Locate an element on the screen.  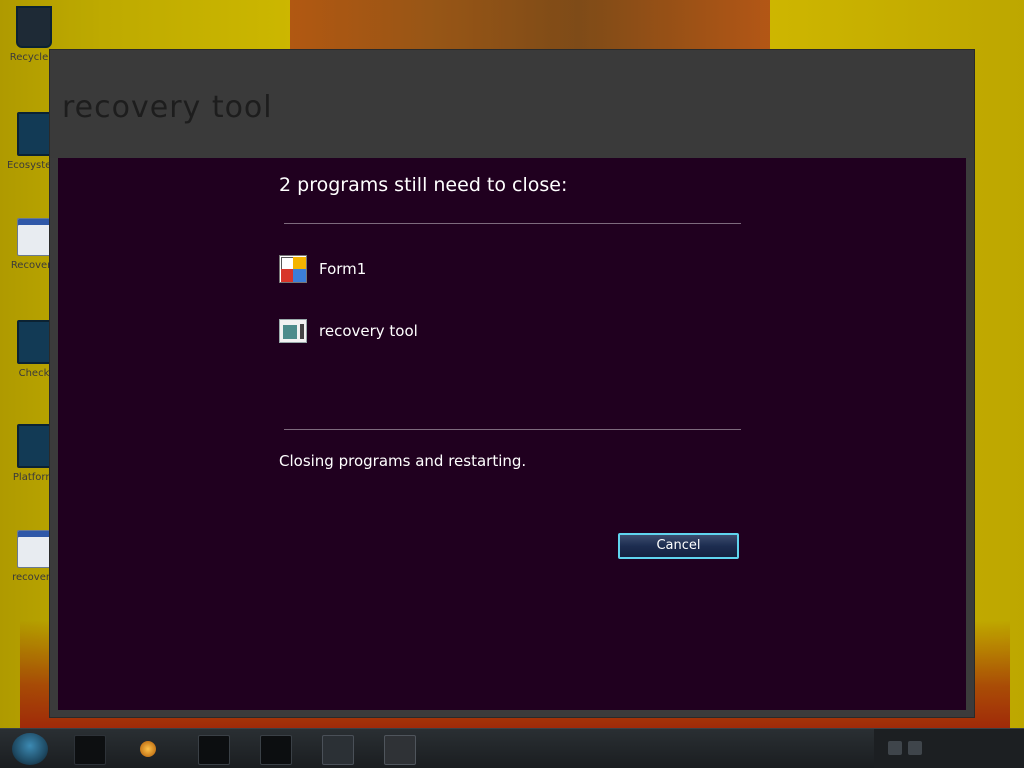
form1-app-icon is located at coordinates (293, 269).